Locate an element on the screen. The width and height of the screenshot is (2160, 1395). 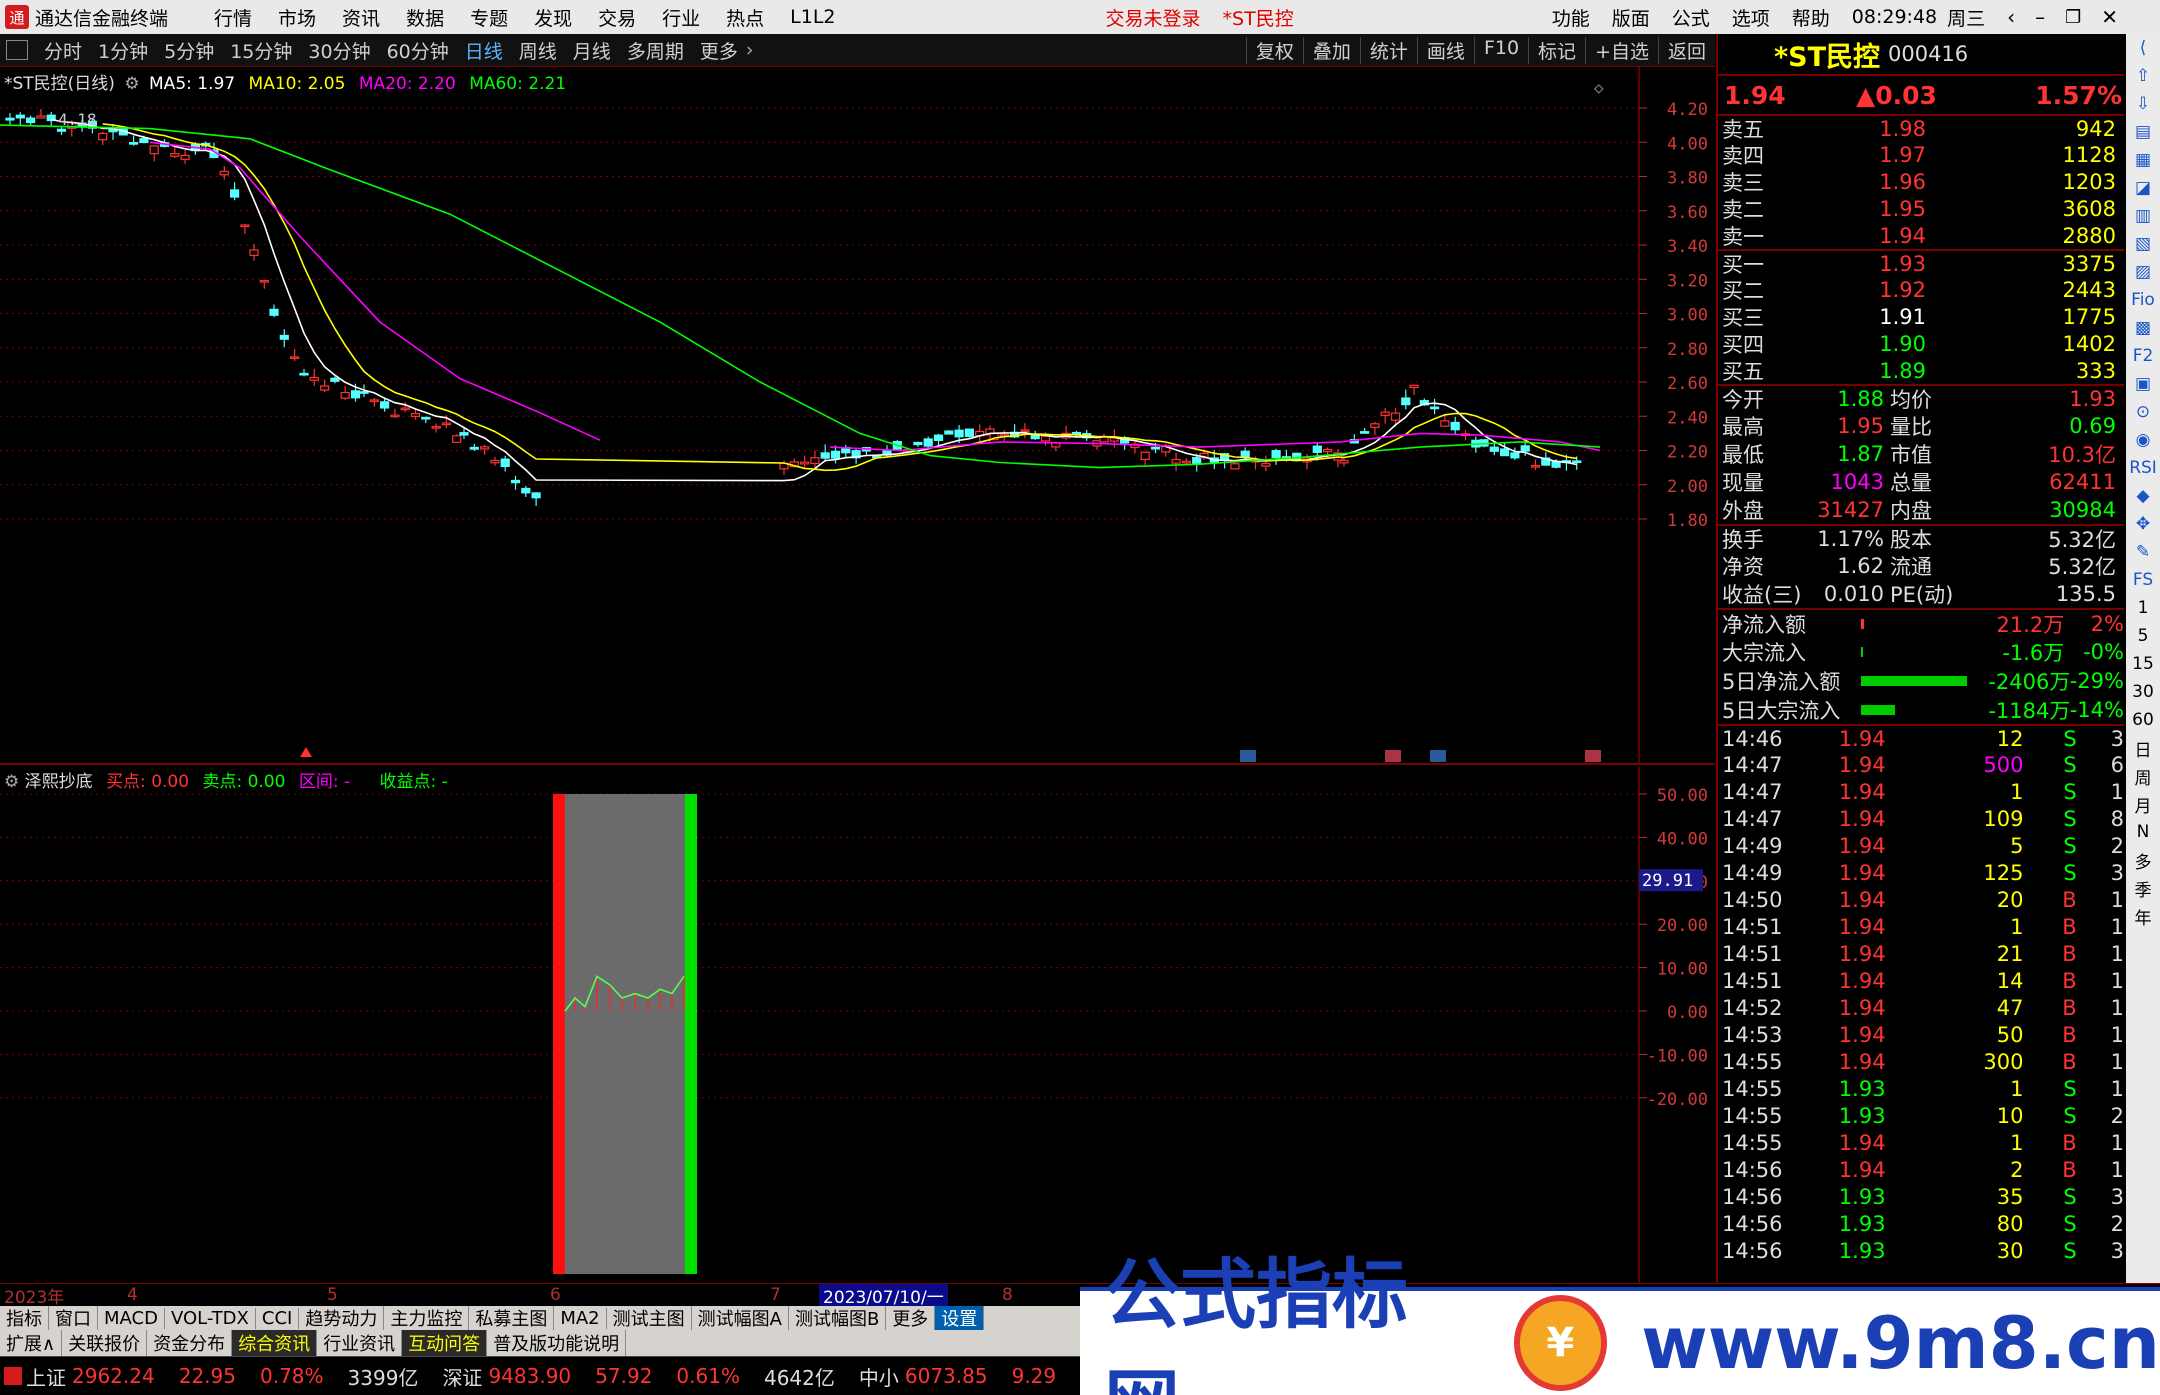
menu-quotes: 行情 is located at coordinates (233, 17).